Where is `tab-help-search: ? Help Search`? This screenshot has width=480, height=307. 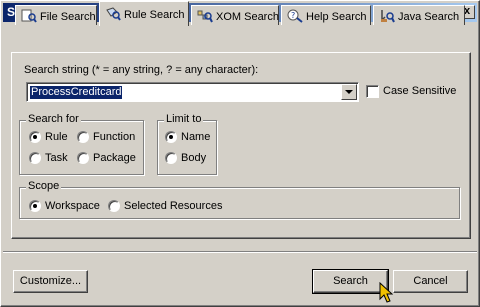
tab-help-search: ? Help Search is located at coordinates (326, 15).